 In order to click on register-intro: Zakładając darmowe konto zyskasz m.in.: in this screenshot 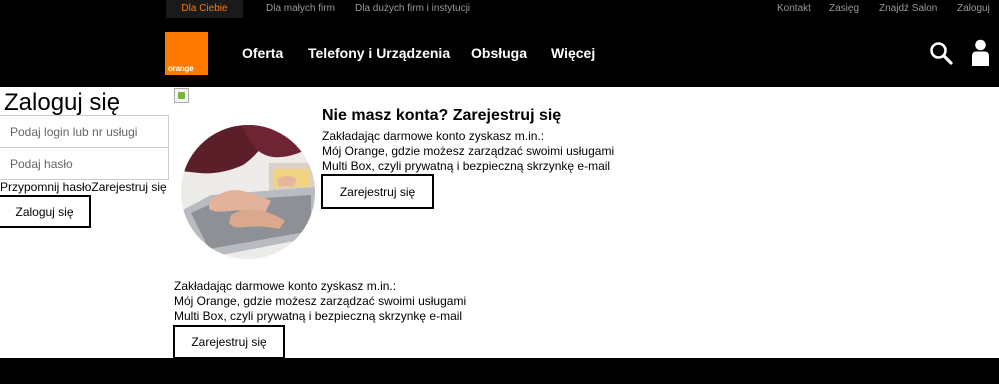, I will do `click(433, 136)`.